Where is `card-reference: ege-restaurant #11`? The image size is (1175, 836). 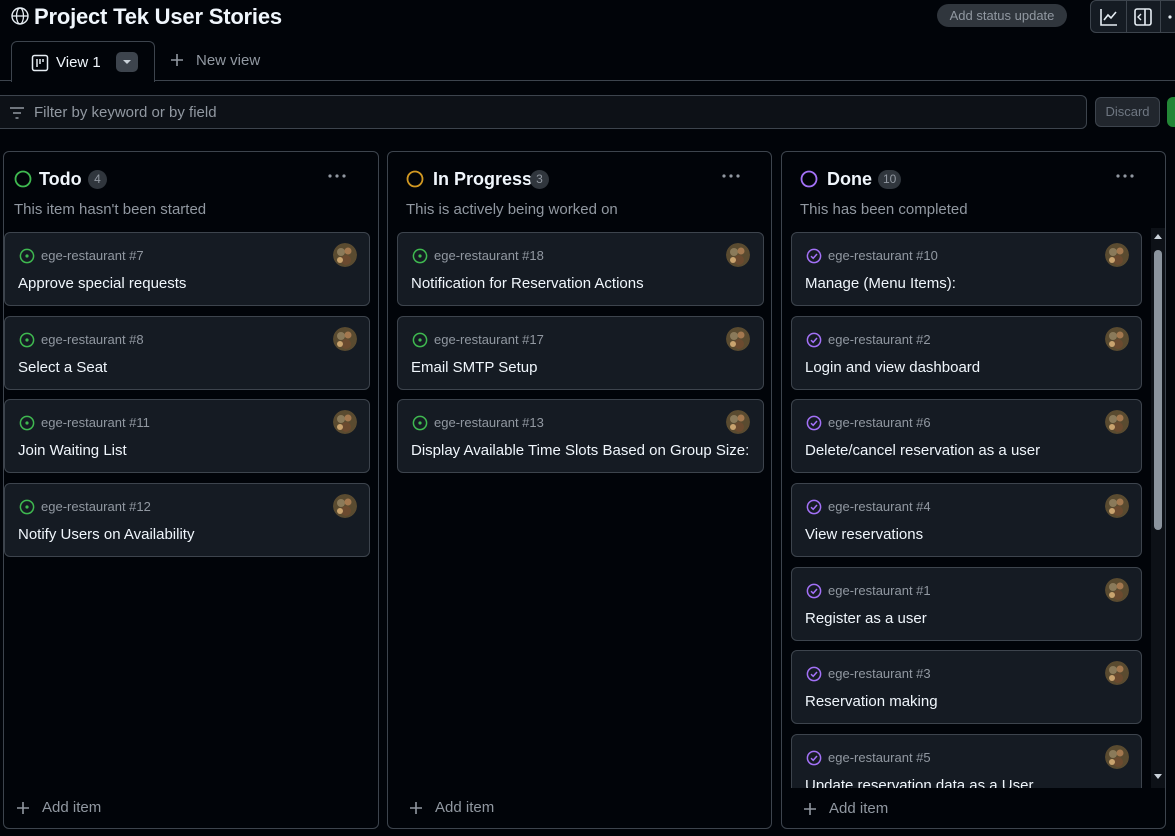
card-reference: ege-restaurant #11 is located at coordinates (95, 422).